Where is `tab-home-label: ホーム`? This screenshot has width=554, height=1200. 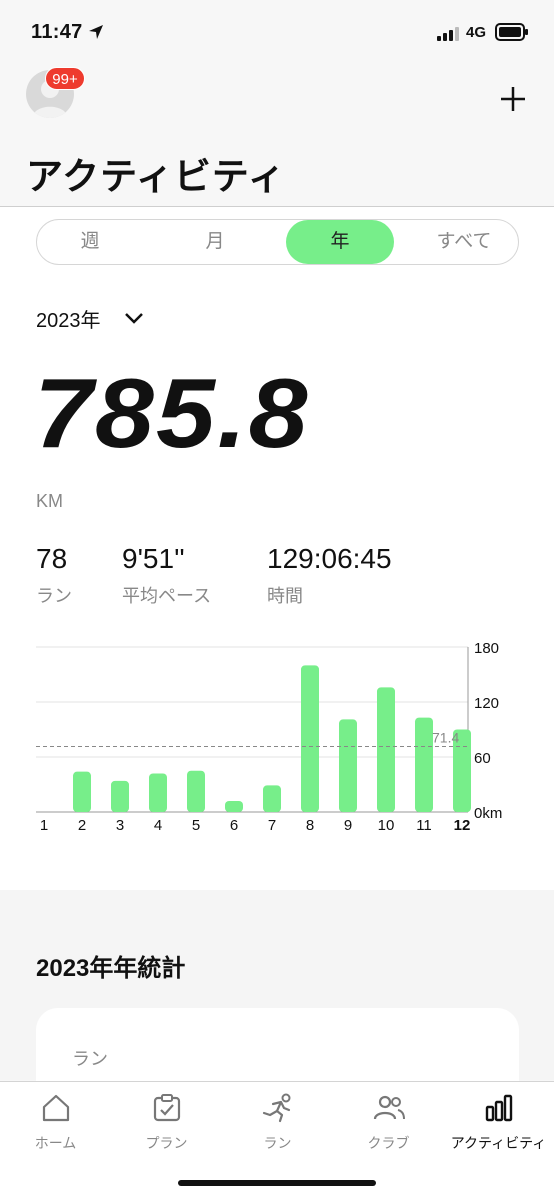
tab-home-label: ホーム is located at coordinates (55, 1143).